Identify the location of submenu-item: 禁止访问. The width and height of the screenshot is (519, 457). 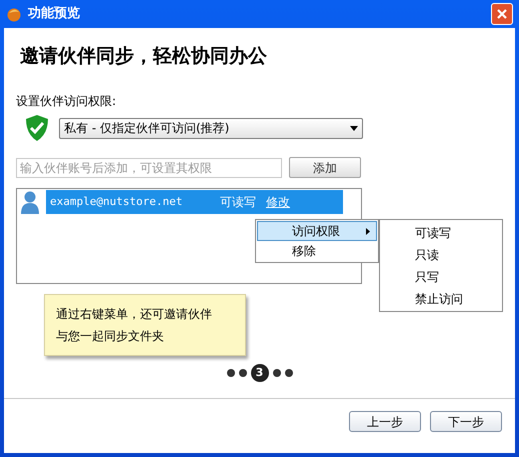
(441, 299).